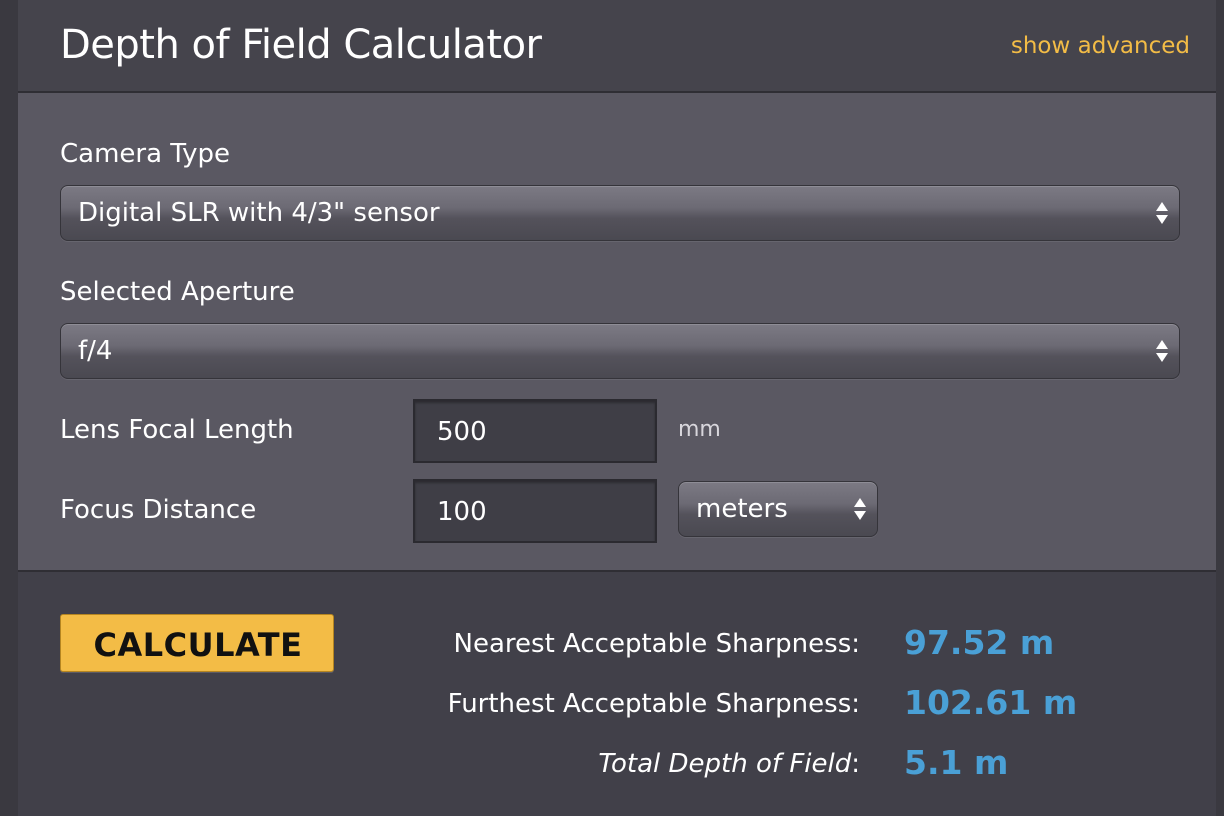  I want to click on calculate-button: CALCULATE, so click(197, 643).